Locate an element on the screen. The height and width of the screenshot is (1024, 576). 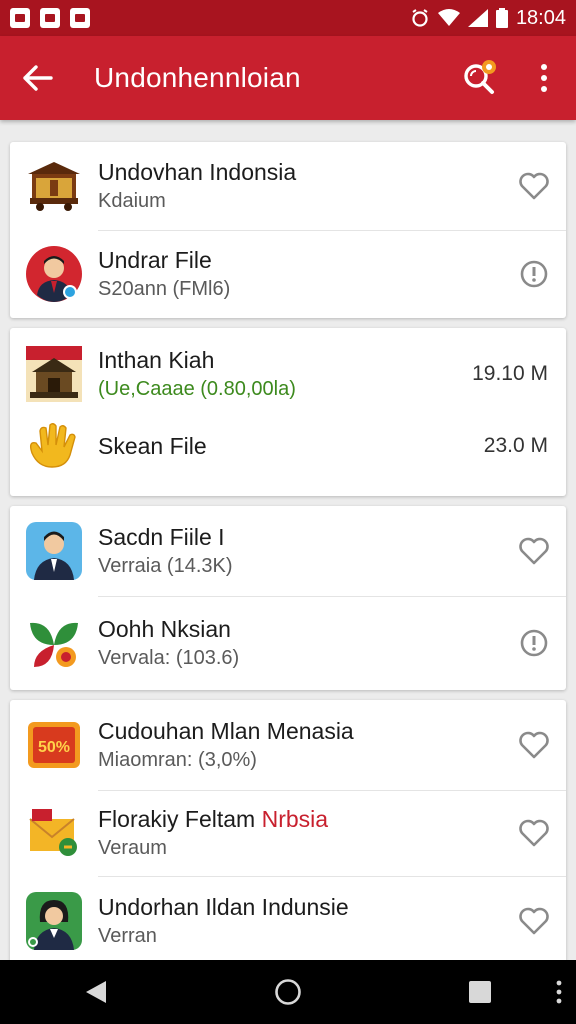
circle-home-icon is located at coordinates (288, 992).